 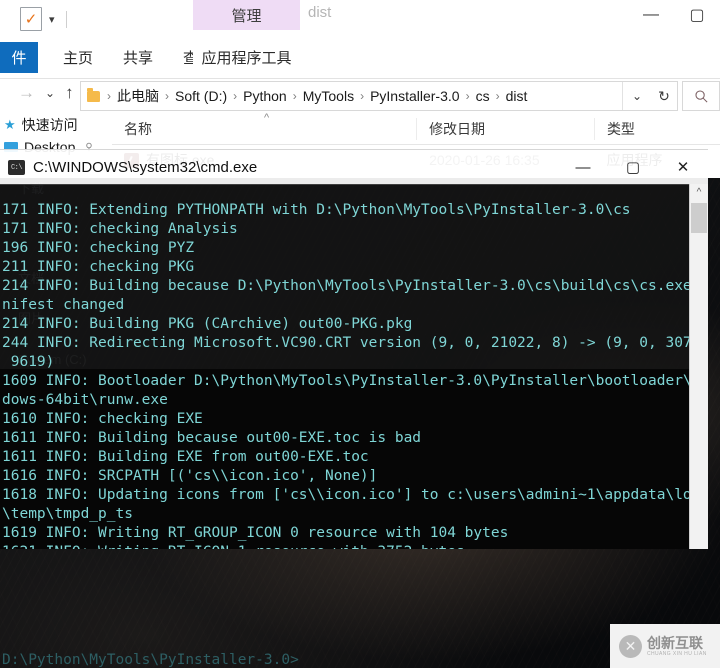 I want to click on star-icon: ★, so click(x=10, y=124).